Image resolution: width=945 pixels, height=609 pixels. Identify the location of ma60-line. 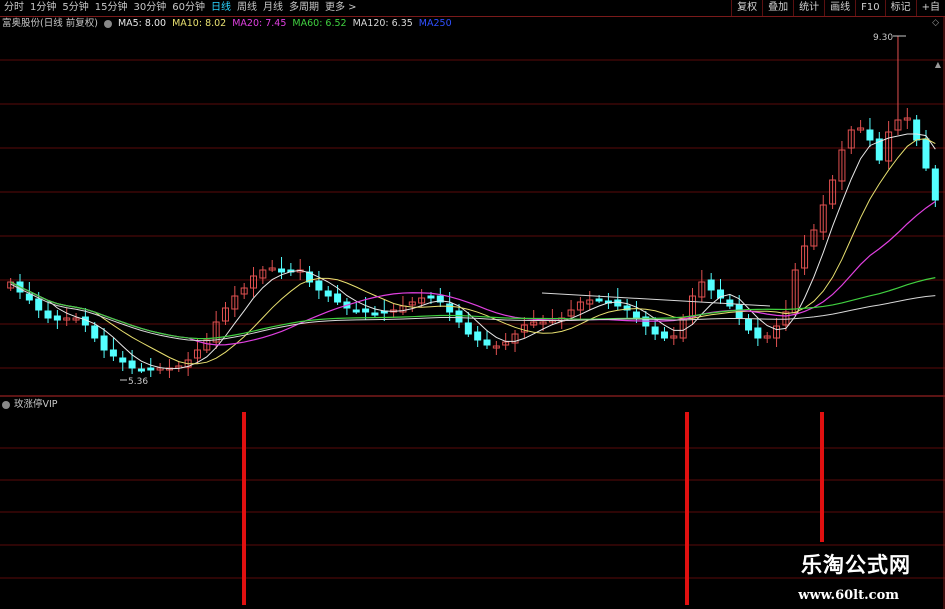
(473, 308).